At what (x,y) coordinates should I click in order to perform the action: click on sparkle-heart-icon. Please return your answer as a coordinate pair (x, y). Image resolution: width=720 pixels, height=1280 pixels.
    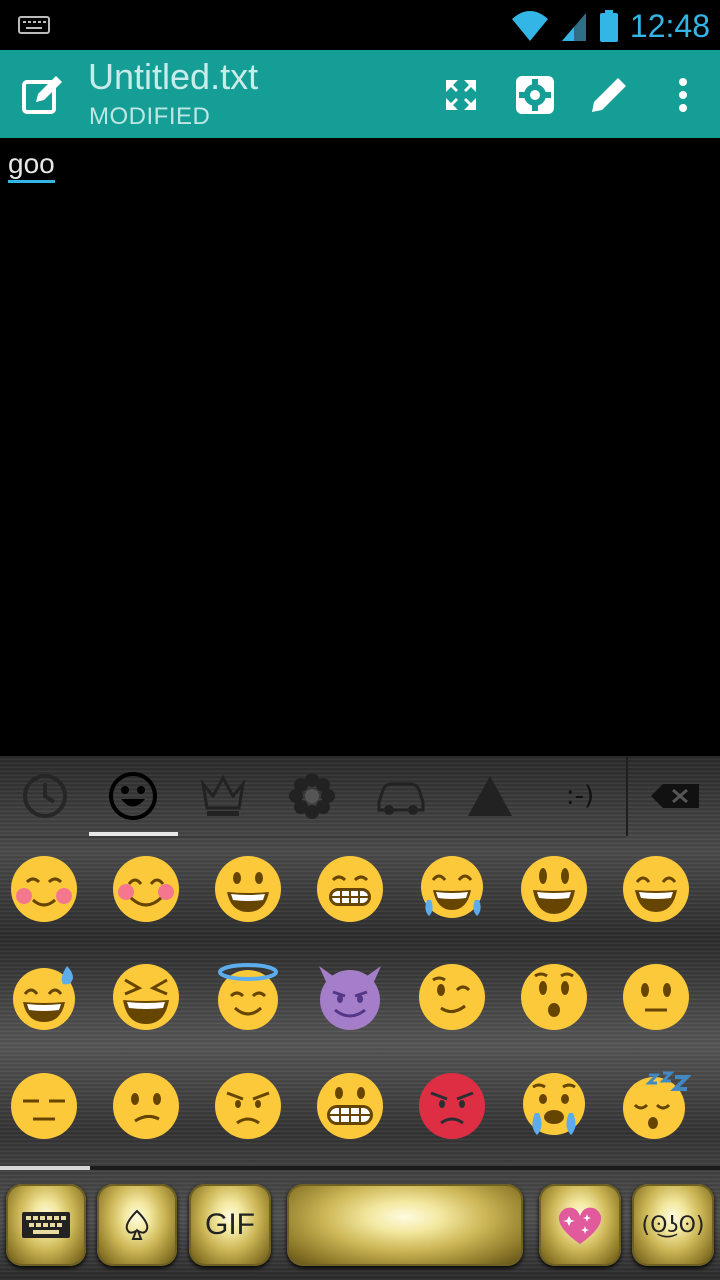
    Looking at the image, I should click on (580, 1225).